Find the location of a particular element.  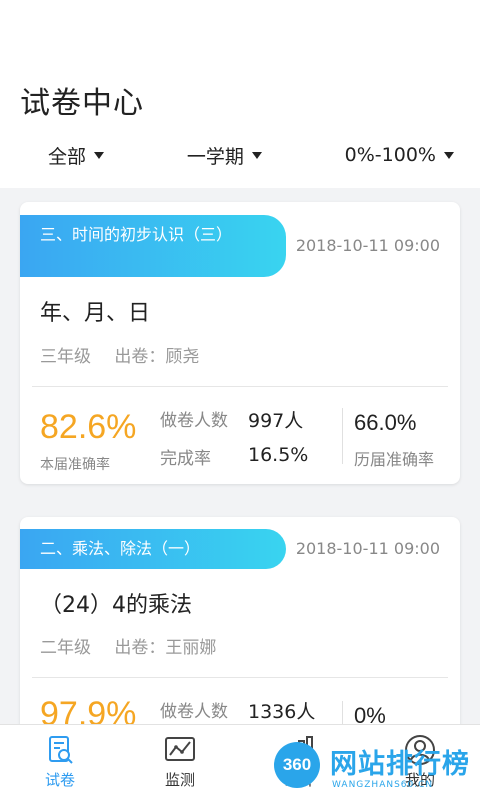

stat-separator is located at coordinates (342, 436).